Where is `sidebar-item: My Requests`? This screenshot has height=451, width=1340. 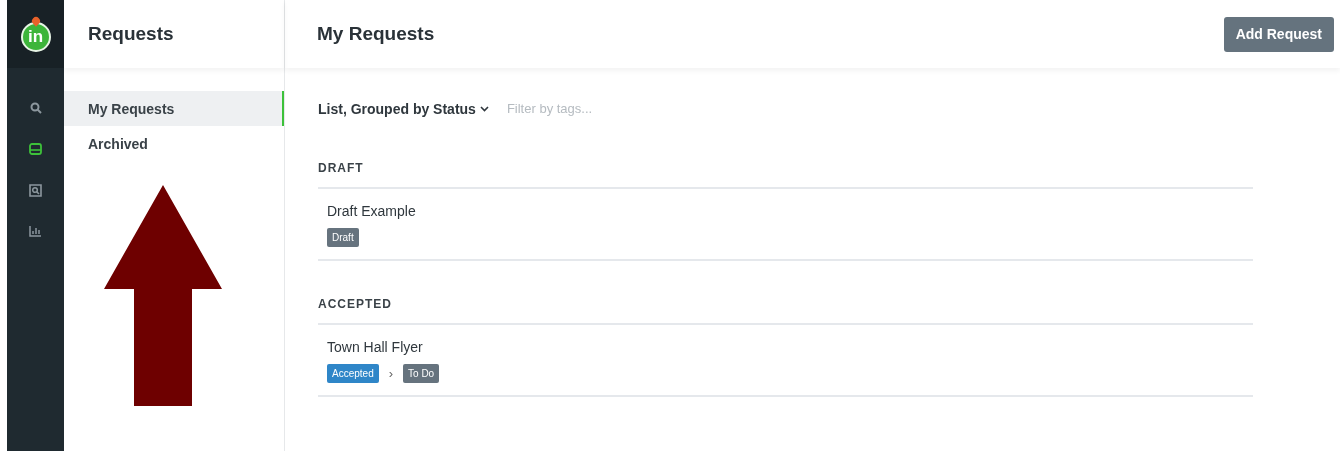 sidebar-item: My Requests is located at coordinates (174, 108).